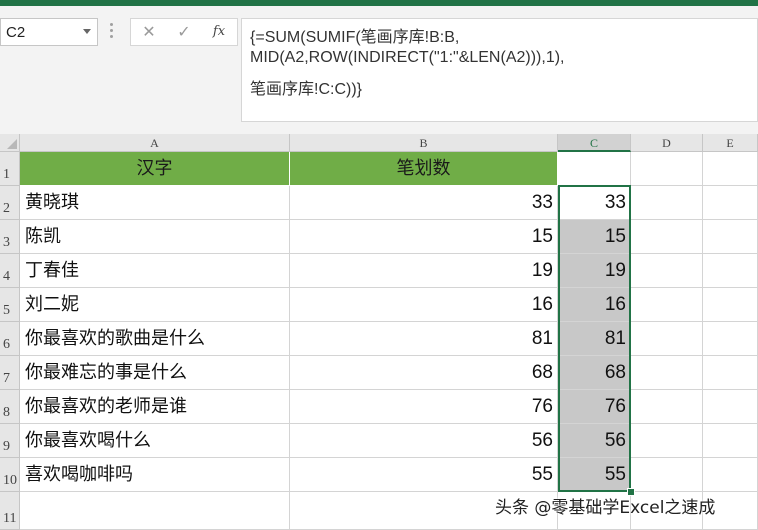 This screenshot has width=758, height=530. I want to click on insert-function-icon: fx, so click(219, 32).